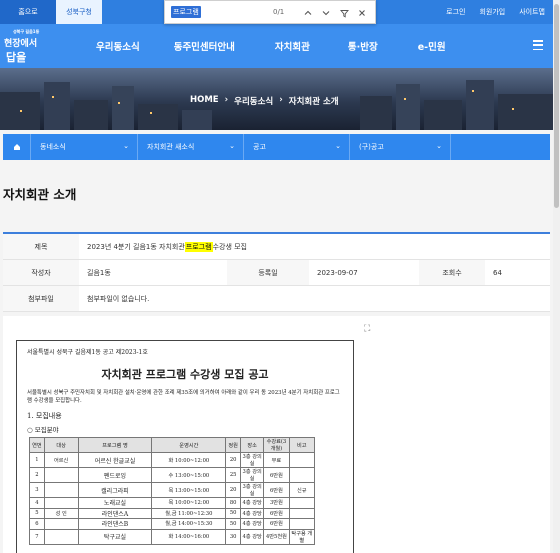 The width and height of the screenshot is (560, 553). I want to click on table-cell: 3, so click(37, 490).